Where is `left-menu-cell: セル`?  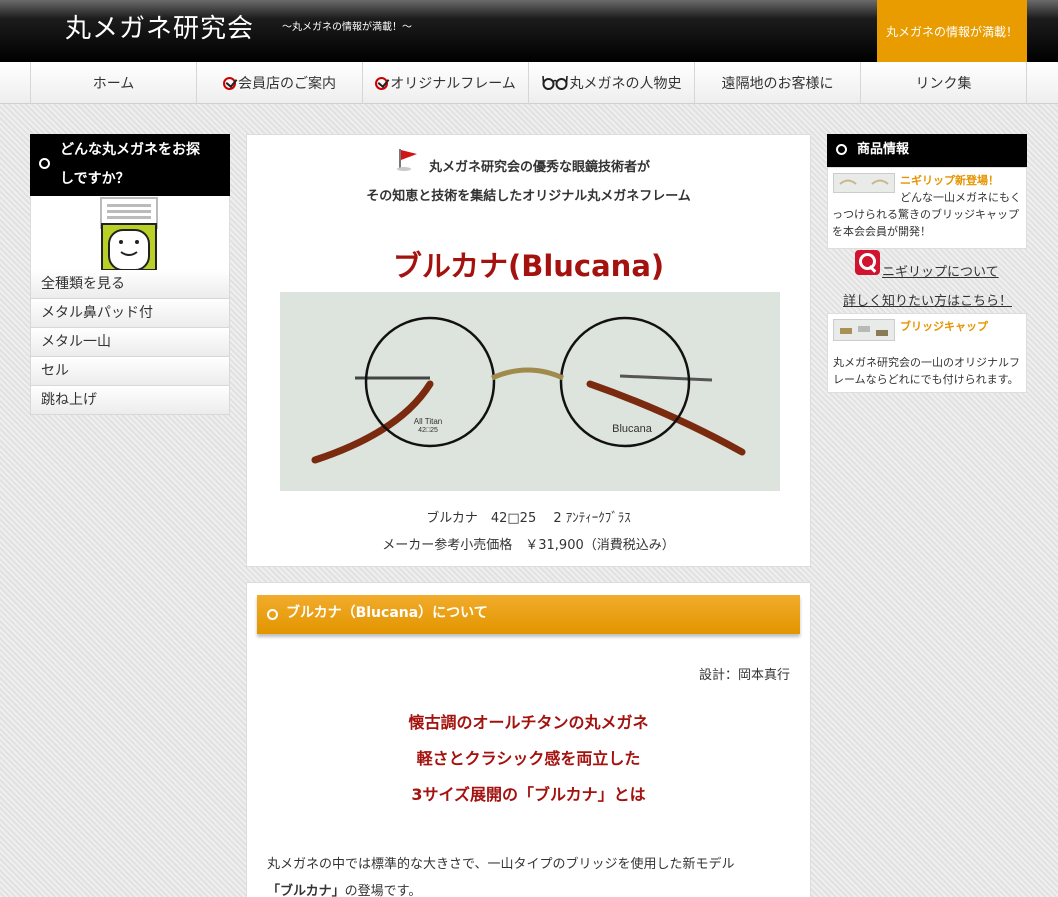
left-menu-cell: セル is located at coordinates (130, 371).